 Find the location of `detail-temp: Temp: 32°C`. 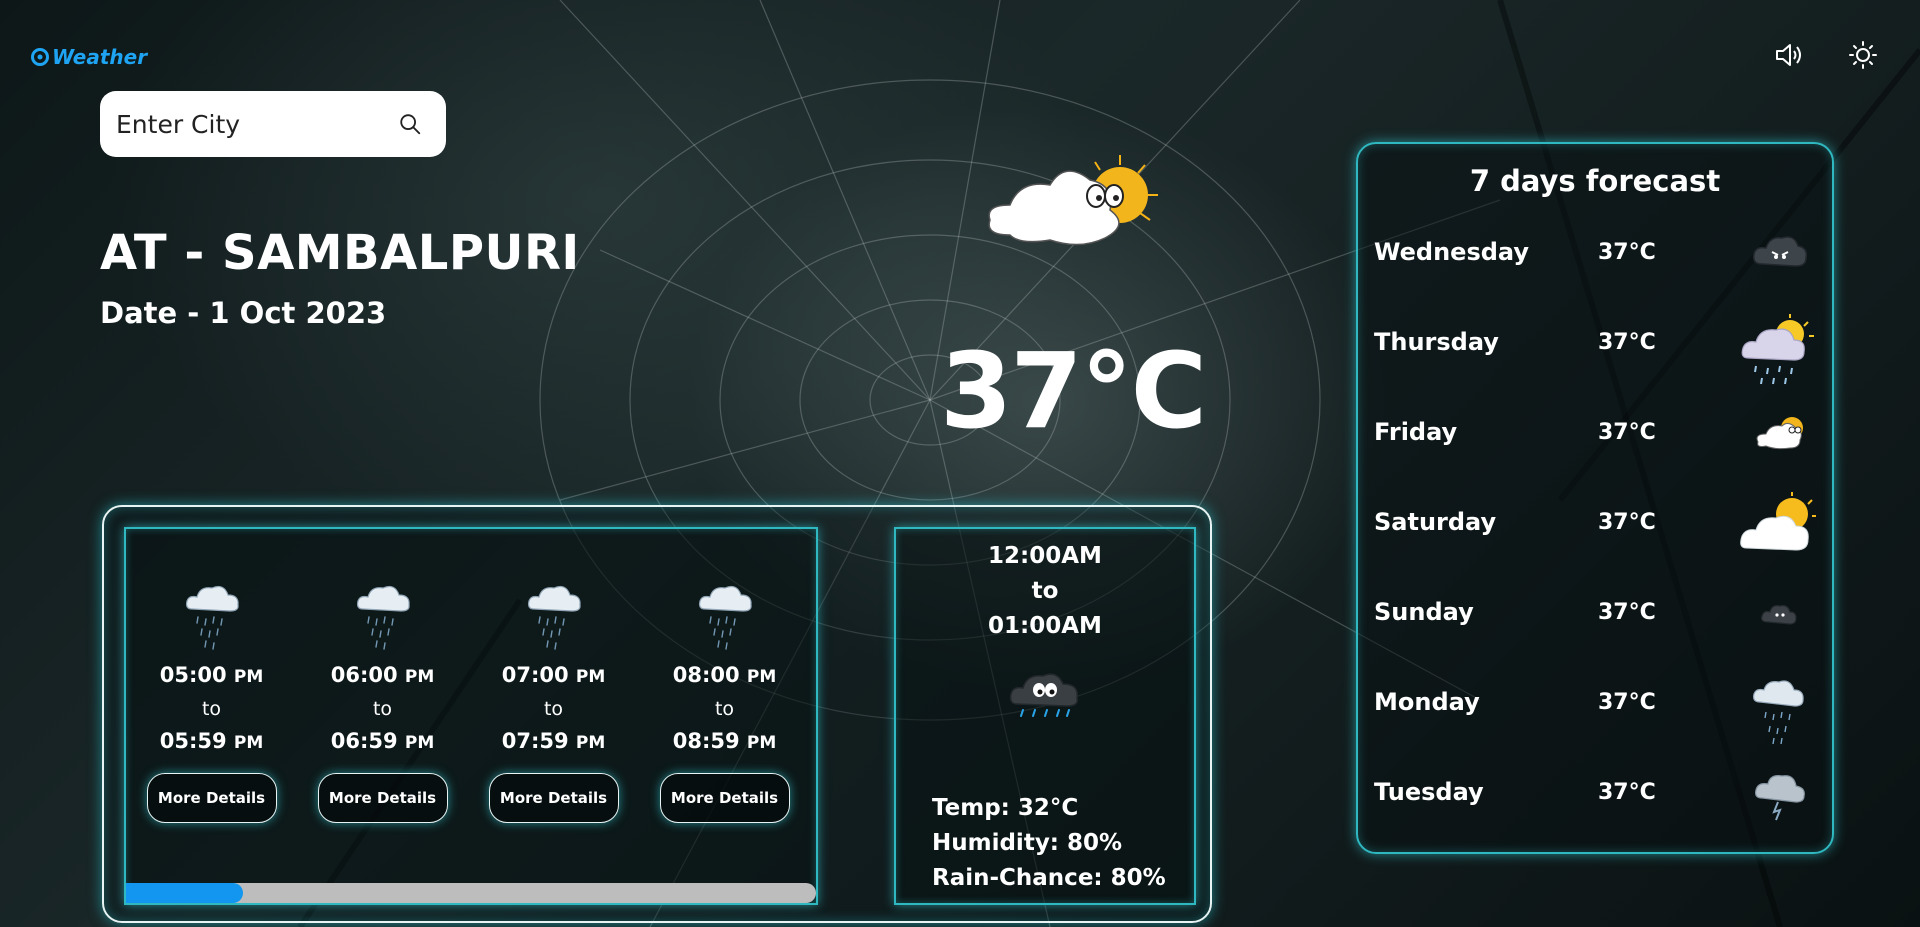

detail-temp: Temp: 32°C is located at coordinates (1005, 808).